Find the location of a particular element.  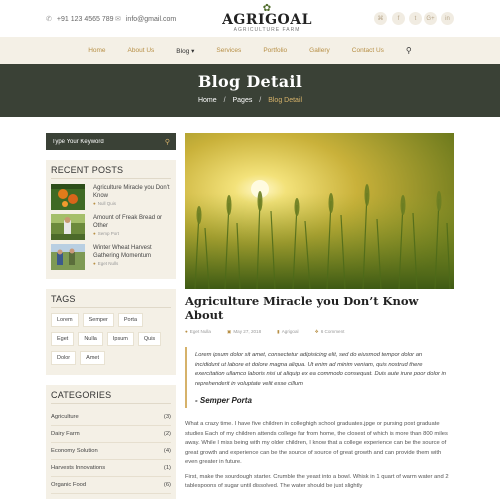

tag: Amet is located at coordinates (92, 358).